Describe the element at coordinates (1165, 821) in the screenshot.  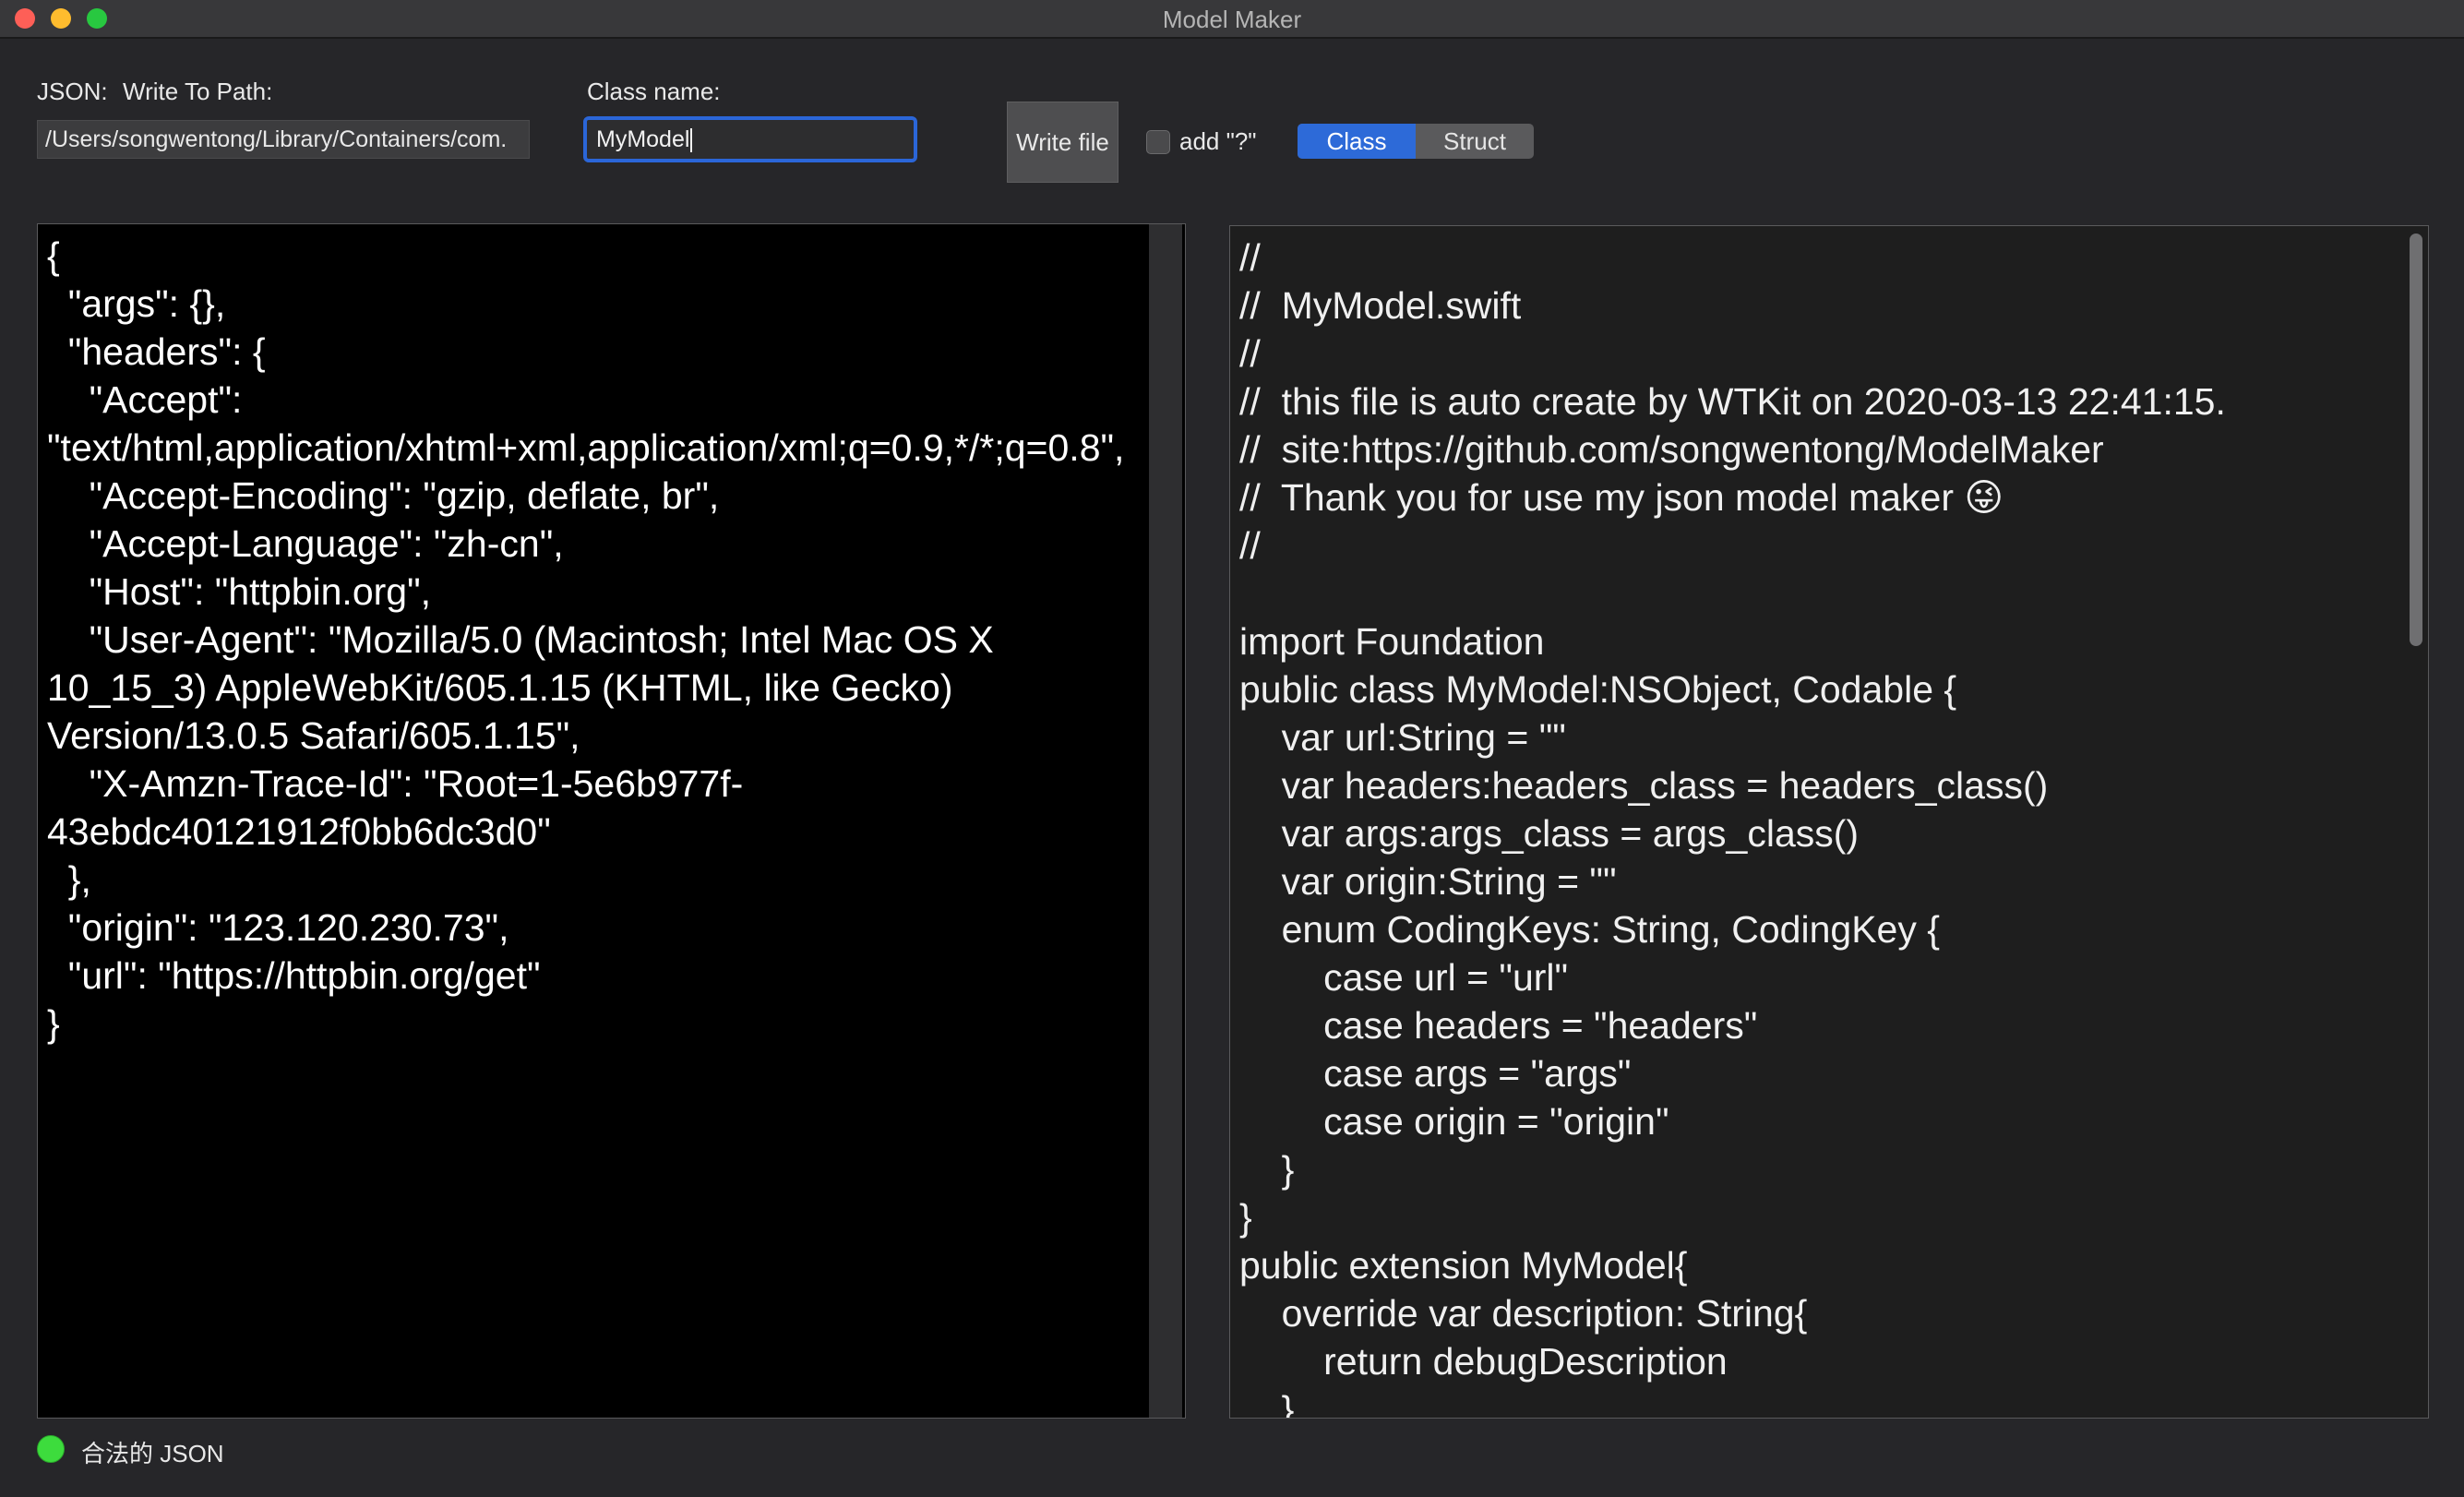
I see `json-editor-scrollbar` at that location.